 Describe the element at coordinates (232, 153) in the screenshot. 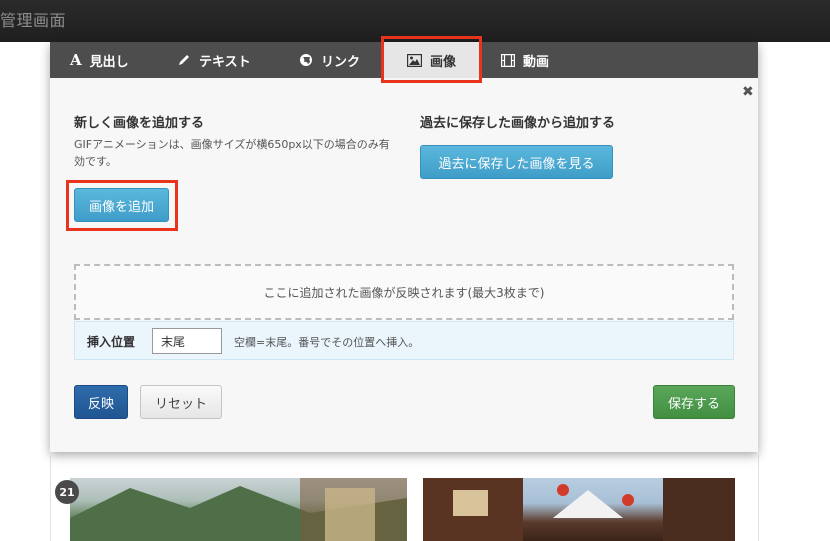

I see `gif-help-text: GIFアニメーションは、画像サイズが横650px以下の場合のみ有効です。` at that location.